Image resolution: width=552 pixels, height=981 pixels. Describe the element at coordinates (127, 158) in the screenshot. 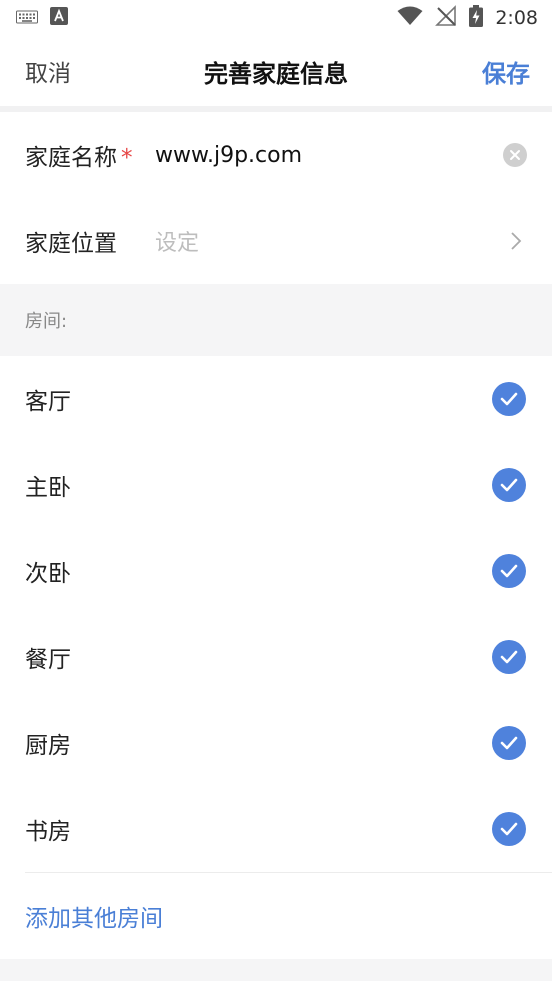

I see `required-mark: *` at that location.